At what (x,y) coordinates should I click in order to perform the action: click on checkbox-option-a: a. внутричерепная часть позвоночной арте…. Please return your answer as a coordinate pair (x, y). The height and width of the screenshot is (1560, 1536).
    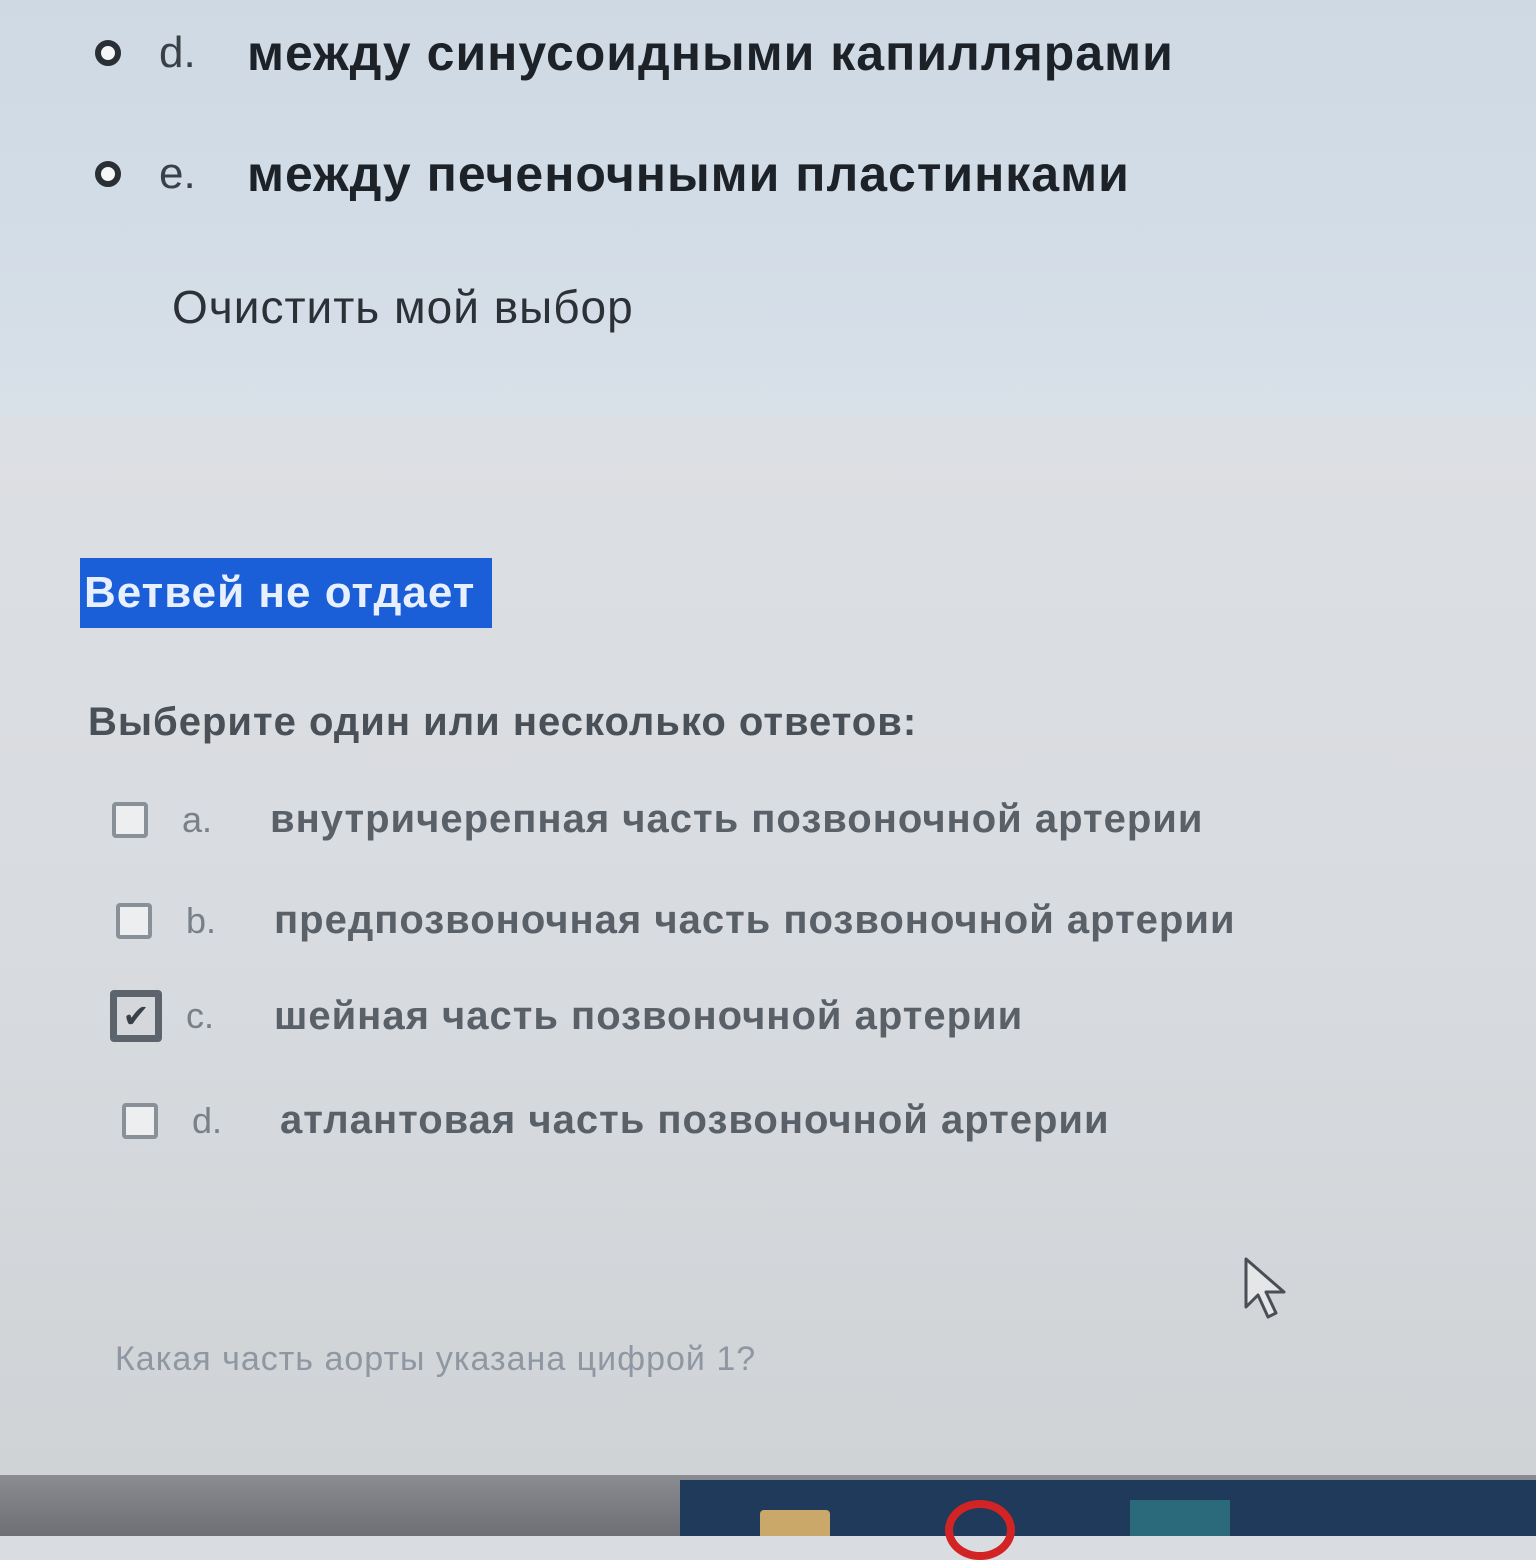
    Looking at the image, I should click on (657, 819).